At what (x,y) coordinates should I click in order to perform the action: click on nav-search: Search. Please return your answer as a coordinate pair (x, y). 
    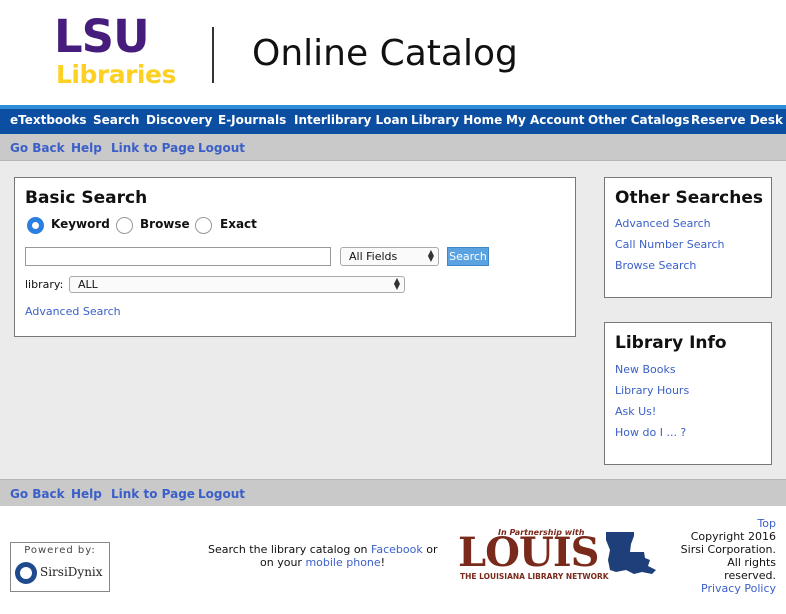
    Looking at the image, I should click on (116, 120).